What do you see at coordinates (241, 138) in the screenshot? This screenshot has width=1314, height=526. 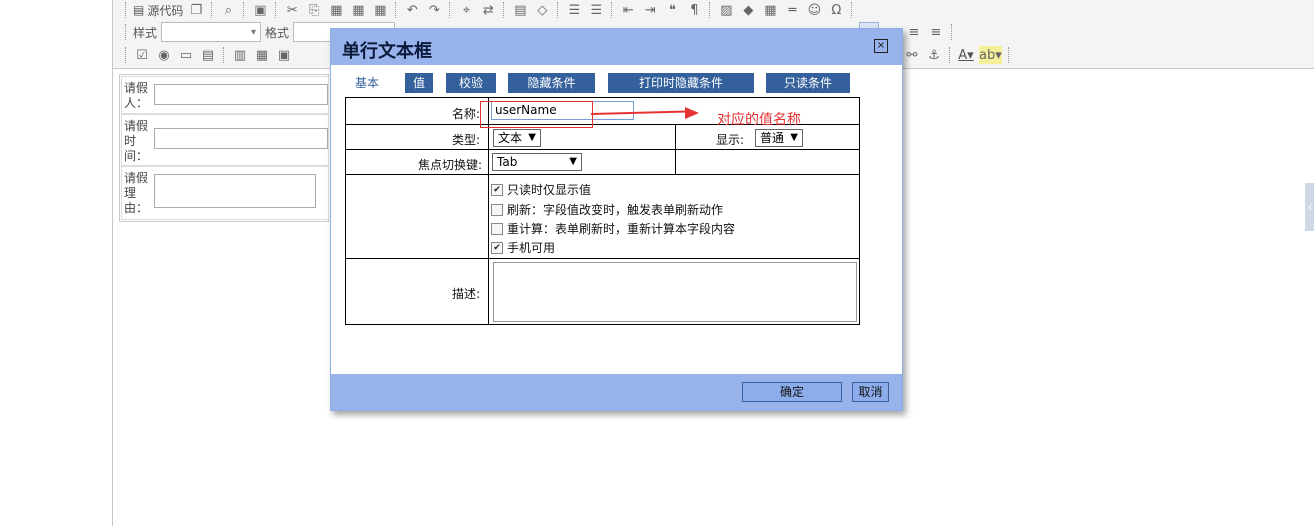 I see `time-input` at bounding box center [241, 138].